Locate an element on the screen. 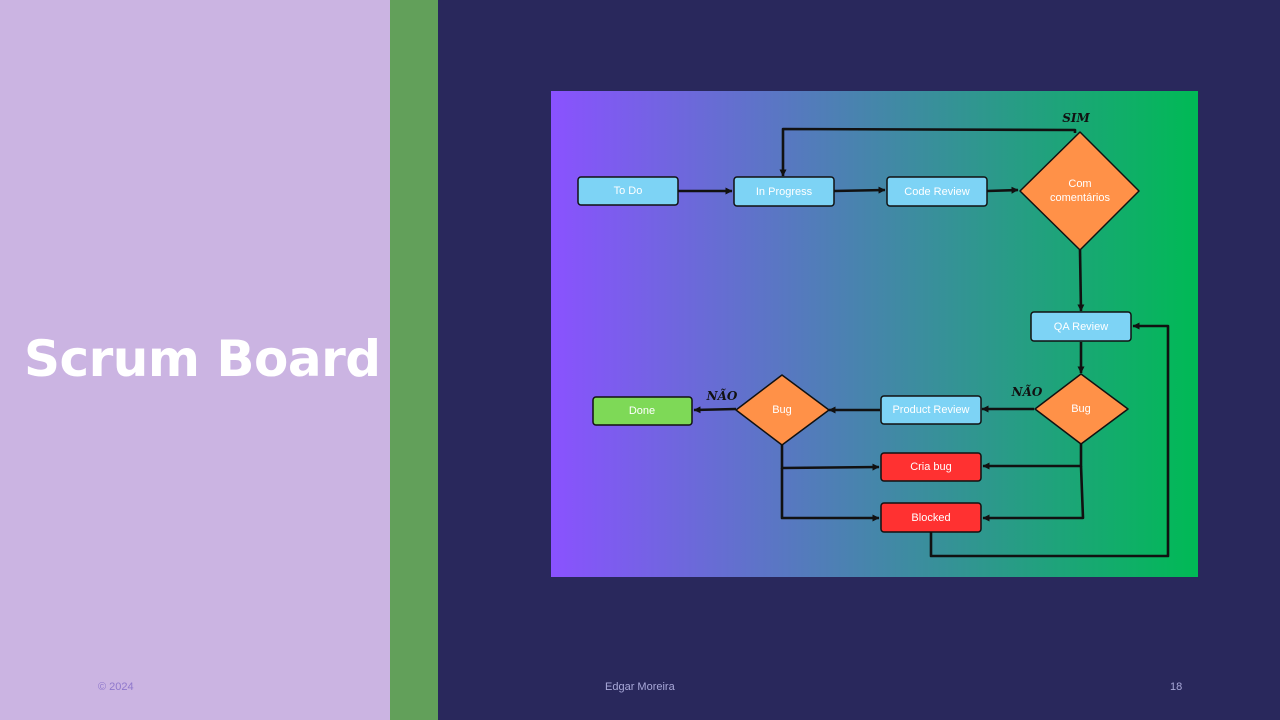 The height and width of the screenshot is (720, 1280). node-in-progress: In Progress is located at coordinates (784, 191).